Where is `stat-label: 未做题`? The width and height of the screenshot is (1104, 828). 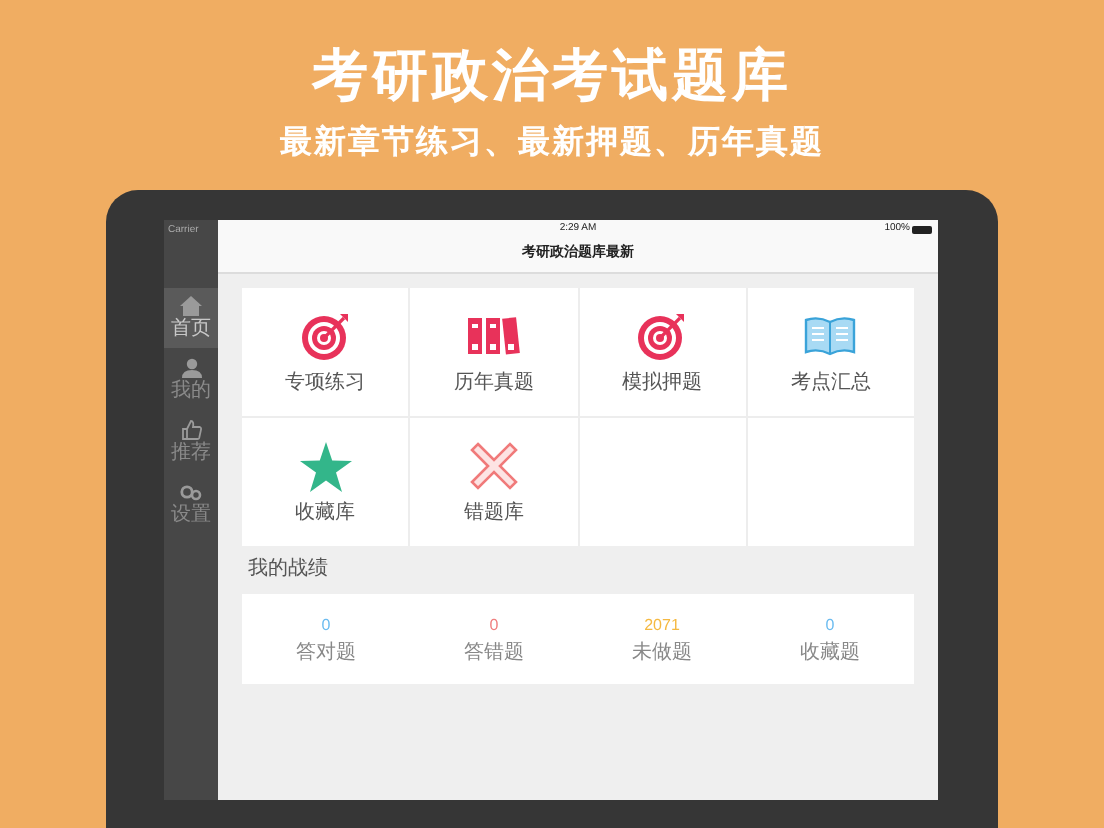 stat-label: 未做题 is located at coordinates (662, 652).